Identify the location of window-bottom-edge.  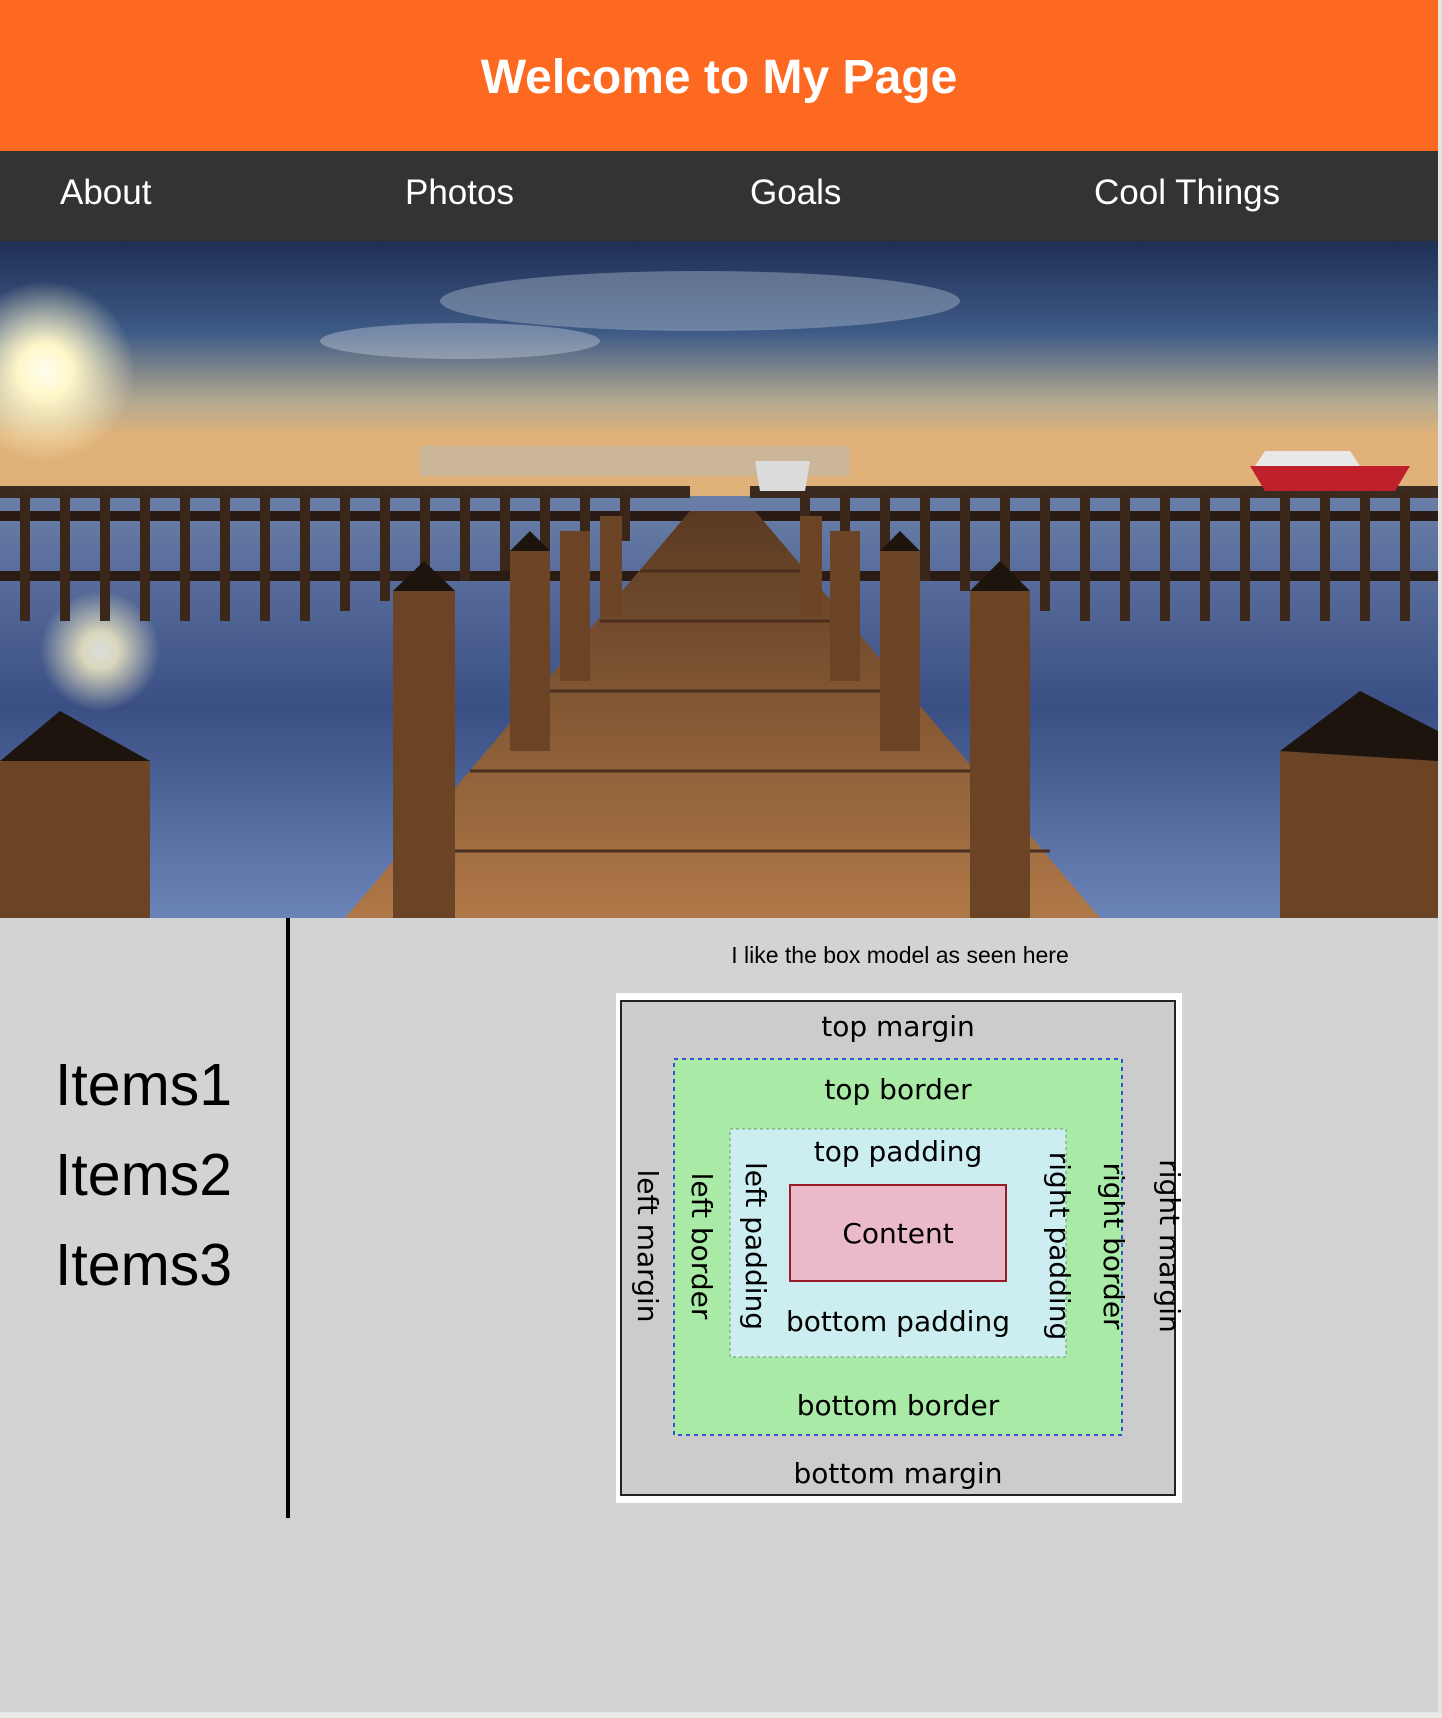
(721, 1715).